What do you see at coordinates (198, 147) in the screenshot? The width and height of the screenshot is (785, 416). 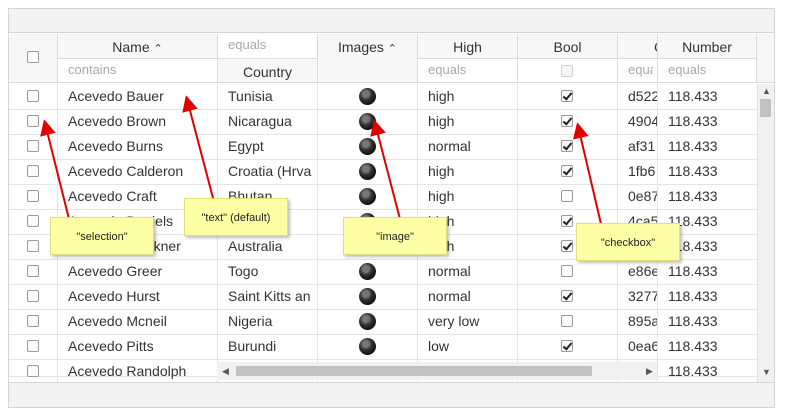 I see `text-arrow` at bounding box center [198, 147].